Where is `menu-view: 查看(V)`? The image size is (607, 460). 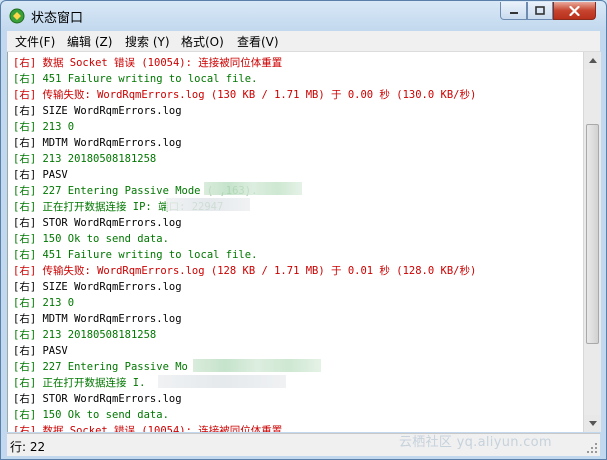
menu-view: 查看(V) is located at coordinates (258, 41).